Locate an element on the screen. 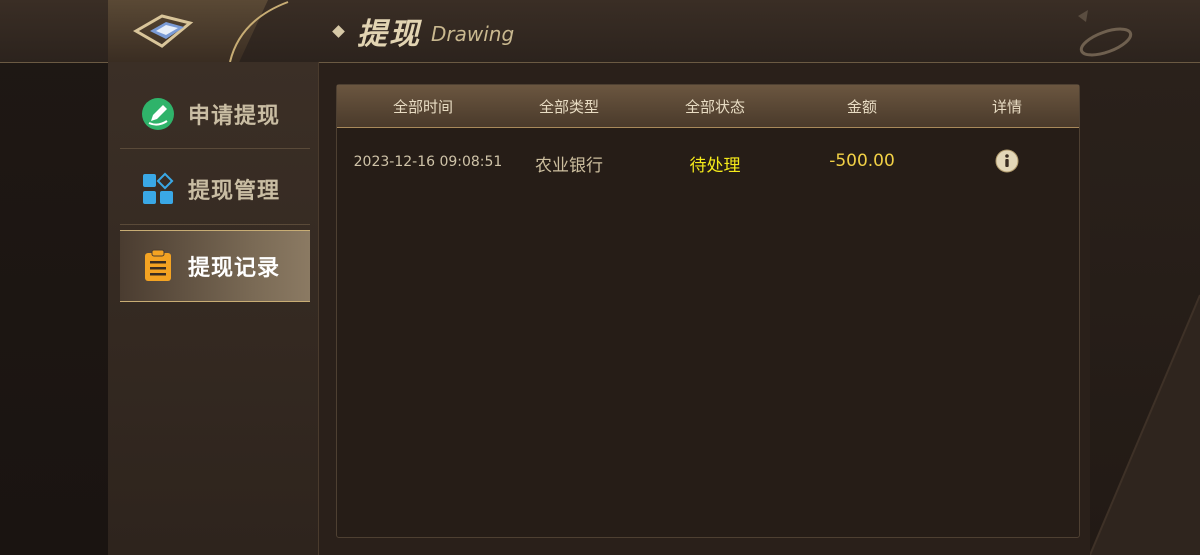  sidebar-item-label: 申请提现 is located at coordinates (234, 116).